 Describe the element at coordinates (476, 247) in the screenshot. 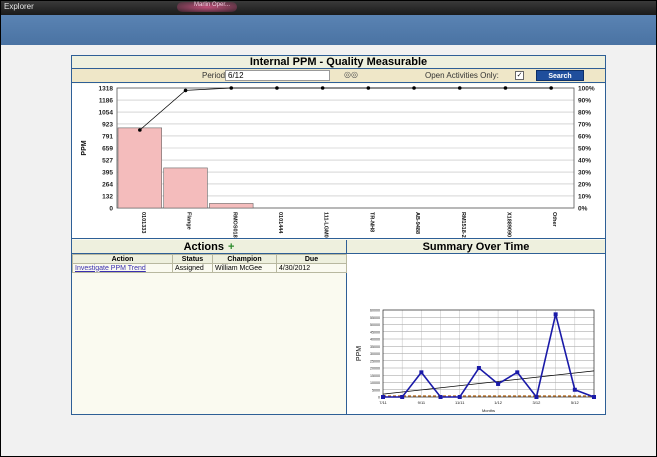

I see `summary-title: Summary Over Time` at that location.